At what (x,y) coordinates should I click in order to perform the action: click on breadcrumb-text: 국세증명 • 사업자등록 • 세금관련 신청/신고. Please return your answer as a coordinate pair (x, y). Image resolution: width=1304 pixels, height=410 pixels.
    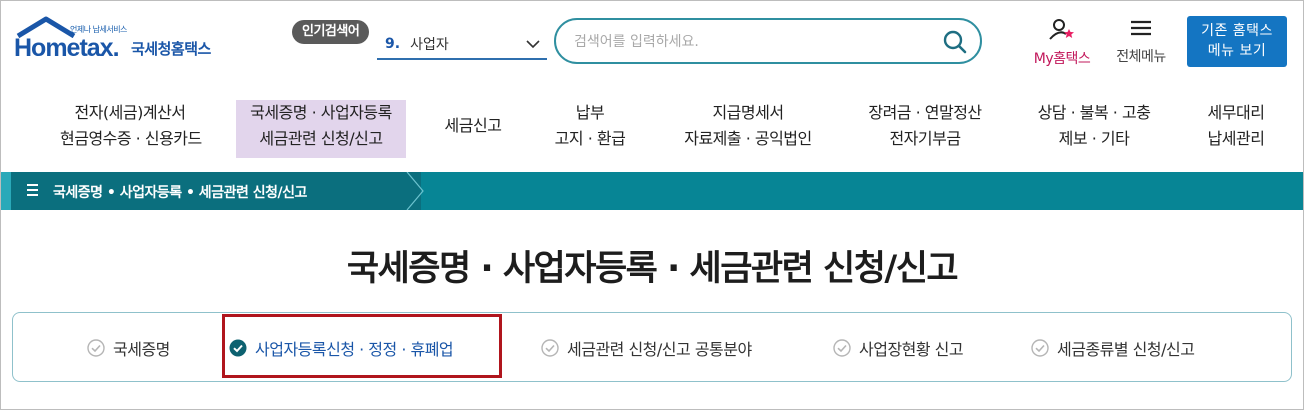
    Looking at the image, I should click on (180, 193).